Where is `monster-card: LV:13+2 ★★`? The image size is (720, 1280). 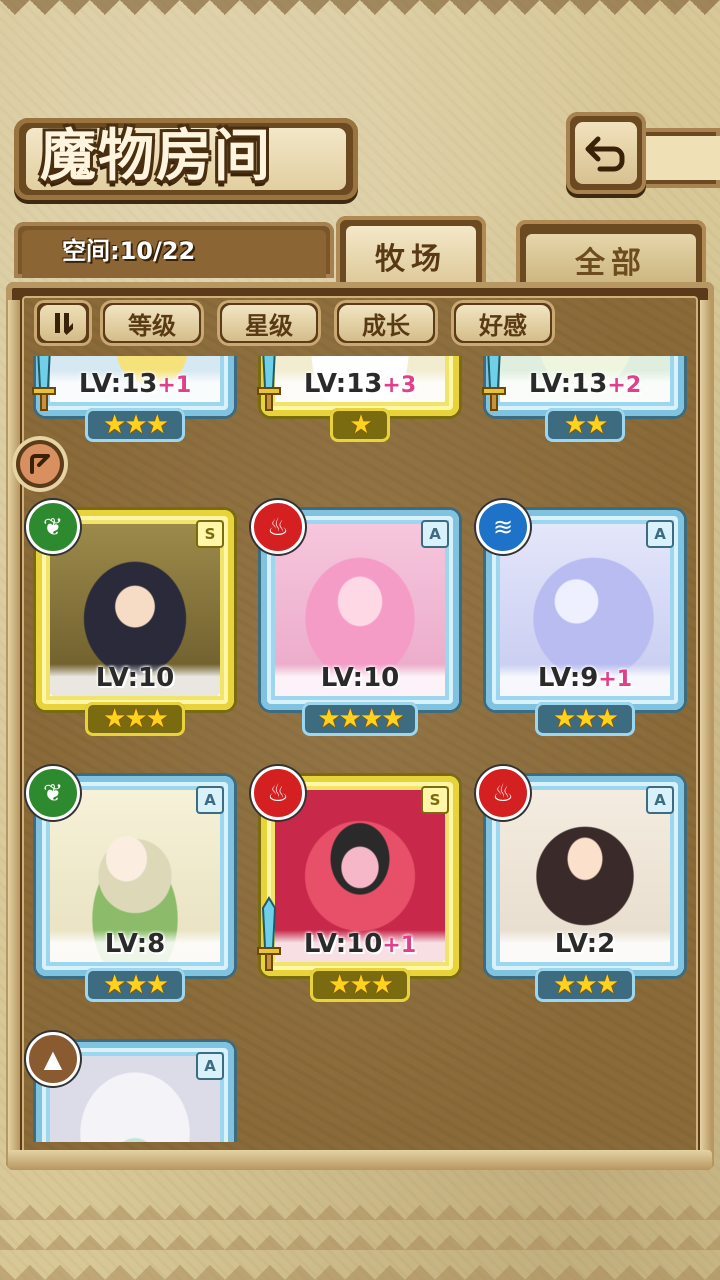 monster-card: LV:13+2 ★★ is located at coordinates (583, 399).